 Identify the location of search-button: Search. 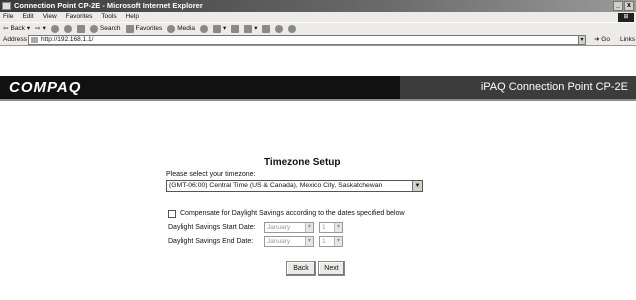
(105, 28).